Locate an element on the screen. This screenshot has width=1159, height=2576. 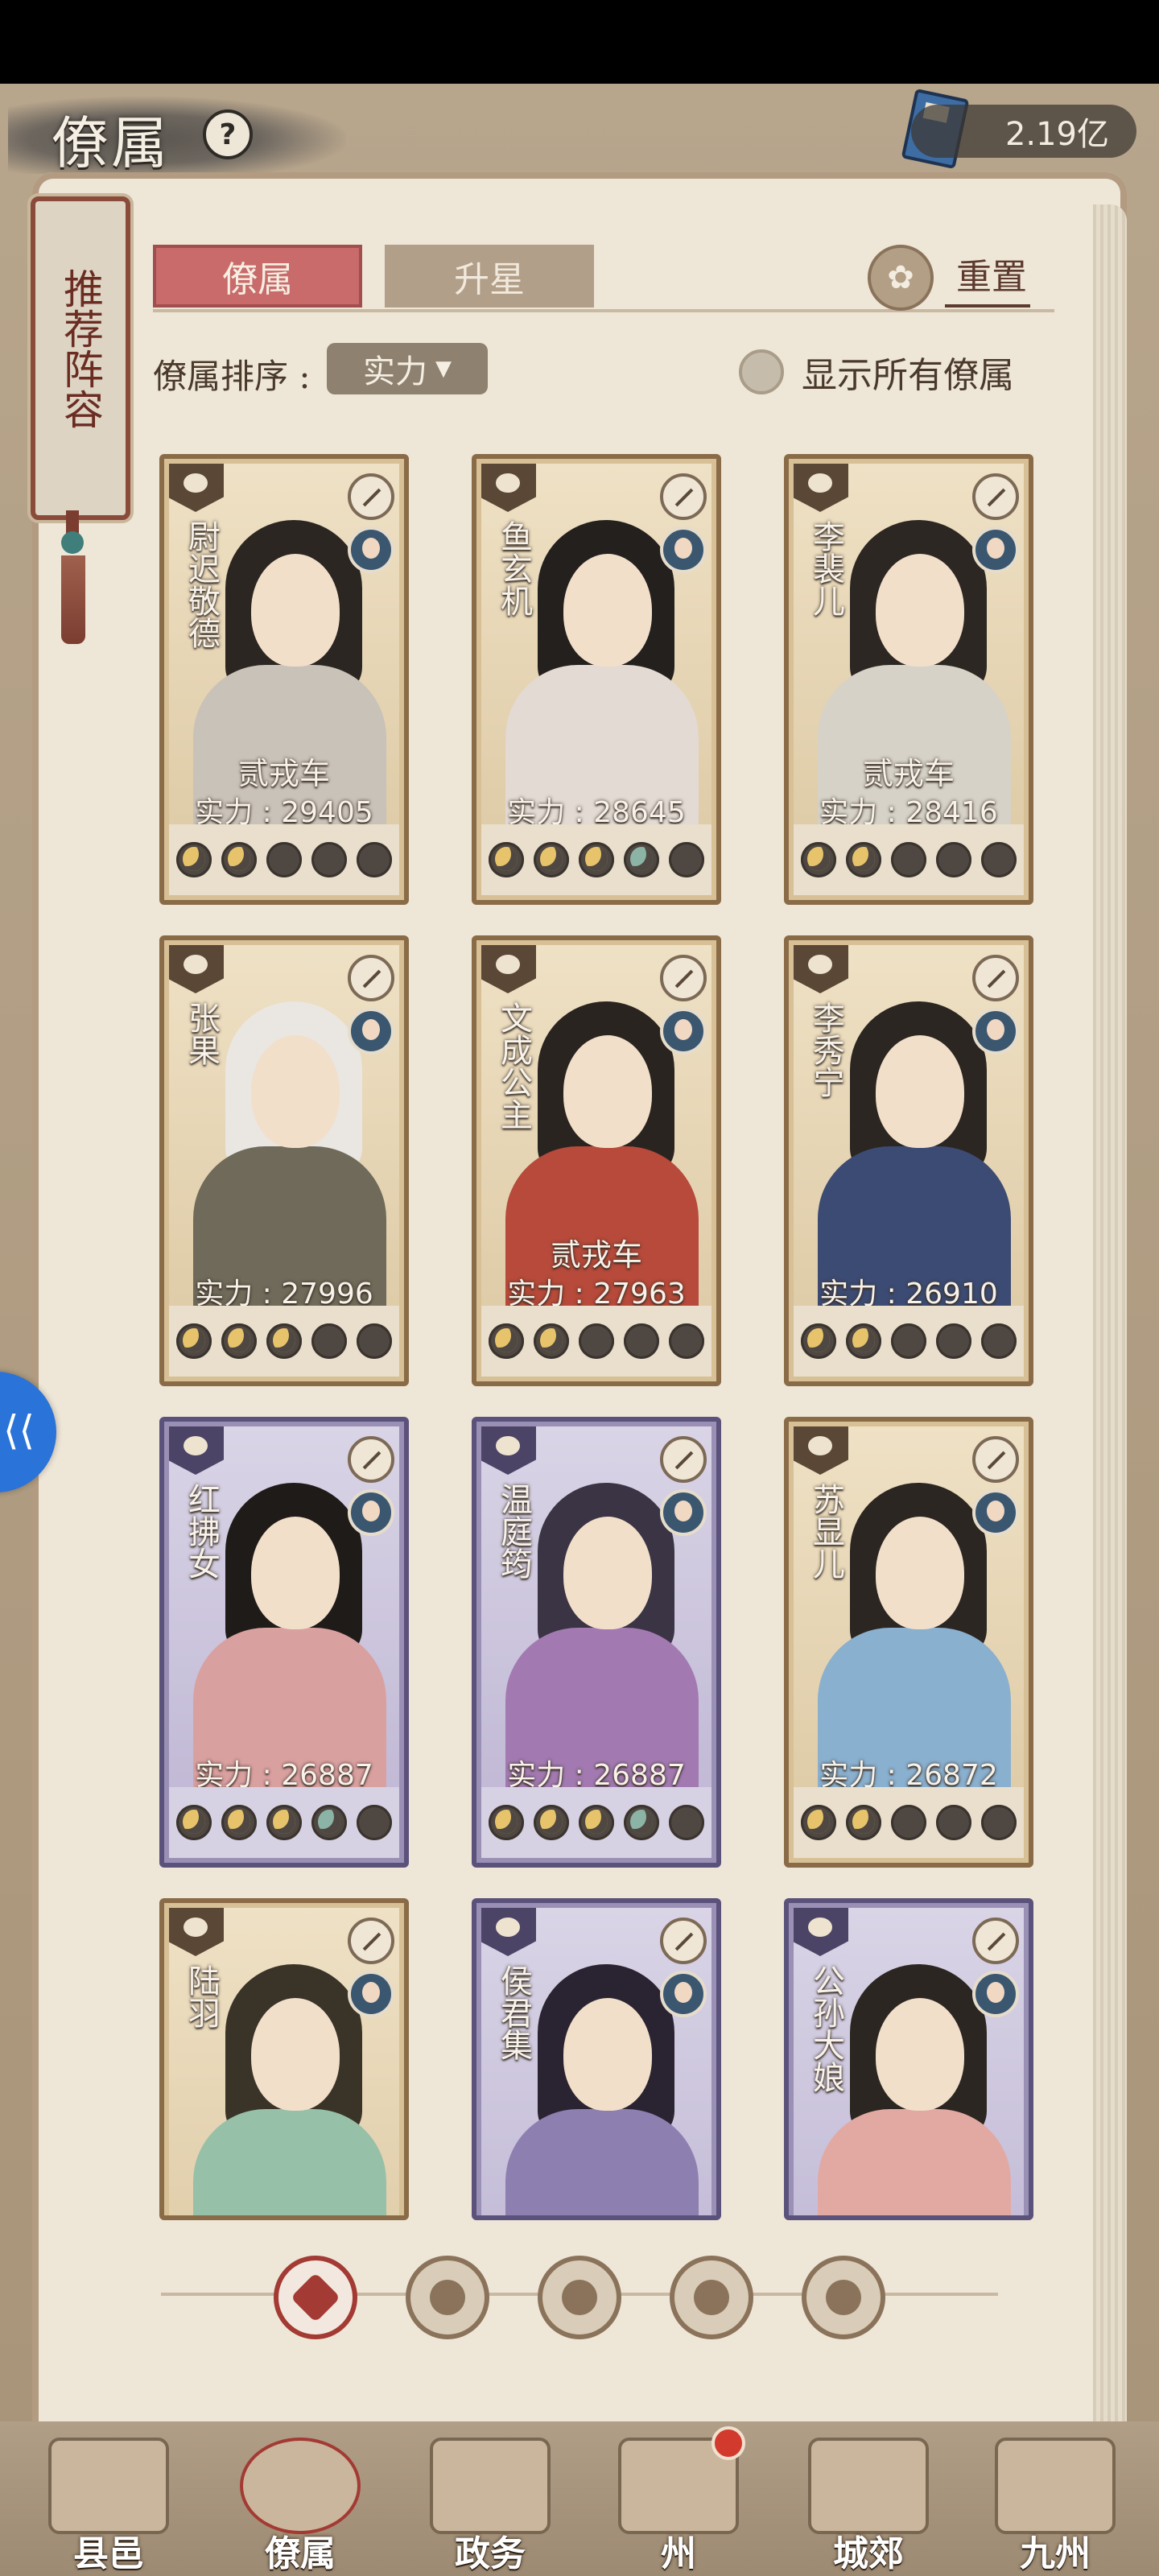
character-portrait: 张果 实力 : 27996 is located at coordinates (284, 1125).